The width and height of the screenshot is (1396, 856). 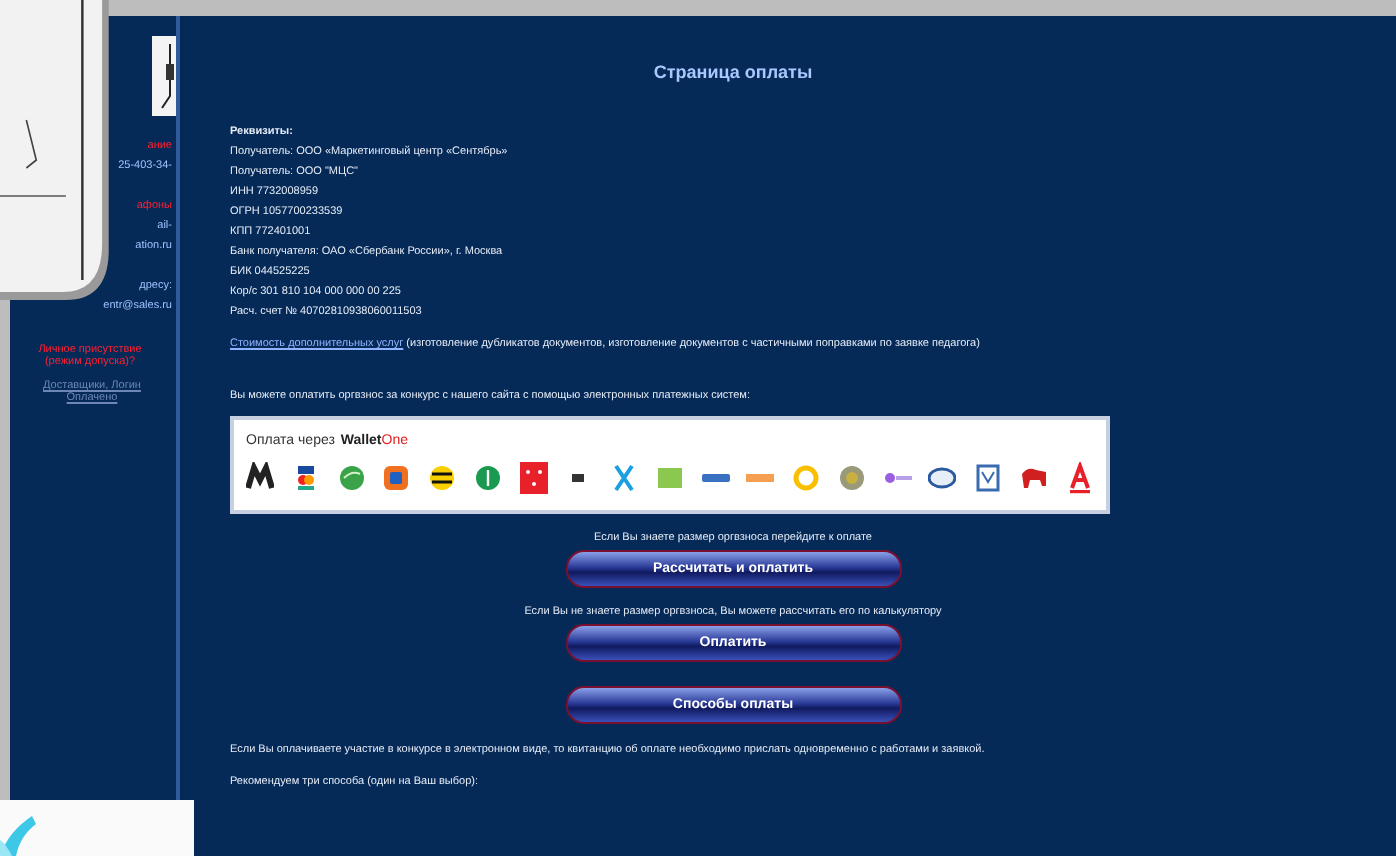 What do you see at coordinates (624, 478) in the screenshot?
I see `antenna-icon` at bounding box center [624, 478].